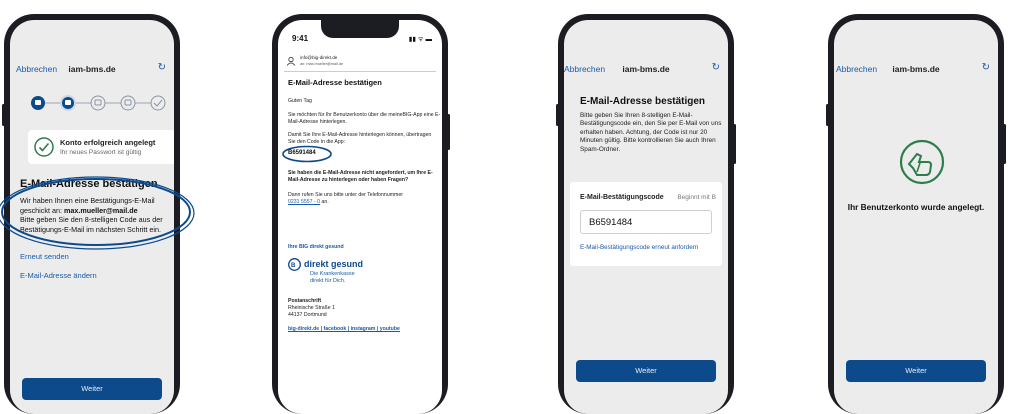  Describe the element at coordinates (101, 152) in the screenshot. I see `success-subtitle: Ihr neues Passwort ist gültig` at that location.